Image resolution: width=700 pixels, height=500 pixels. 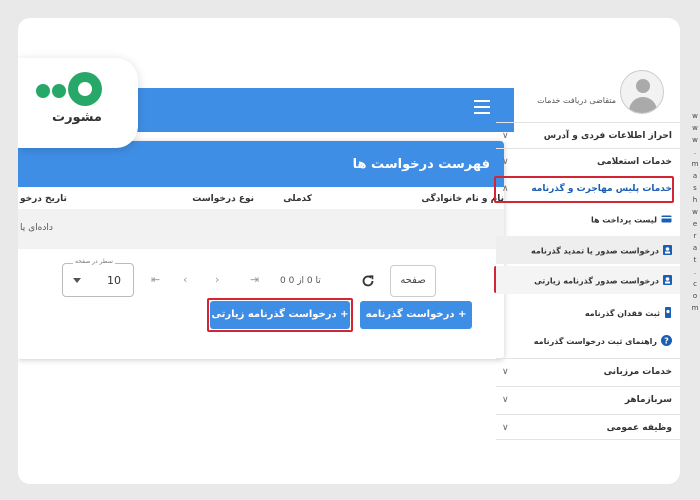 What do you see at coordinates (43, 199) in the screenshot?
I see `column-header-date: تاریخ درخو` at bounding box center [43, 199].